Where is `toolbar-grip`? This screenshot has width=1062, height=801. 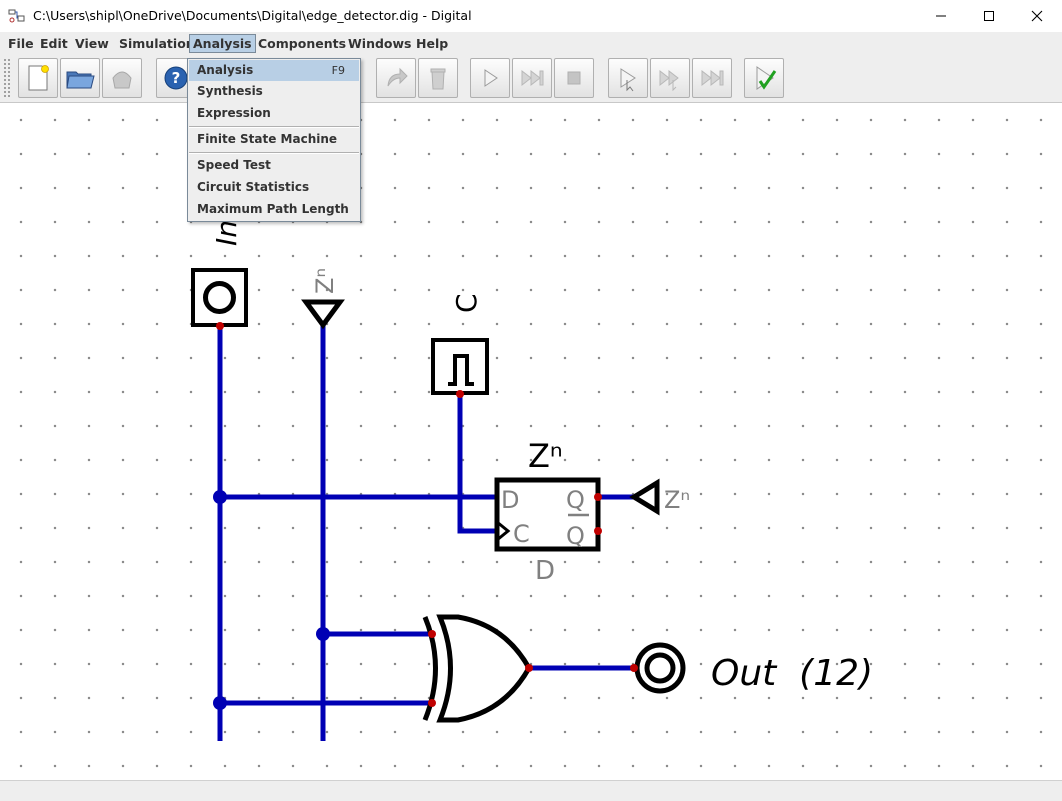
toolbar-grip is located at coordinates (7, 78).